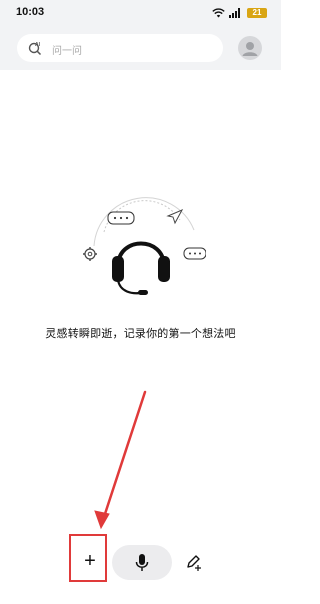  I want to click on microphone-icon, so click(142, 562).